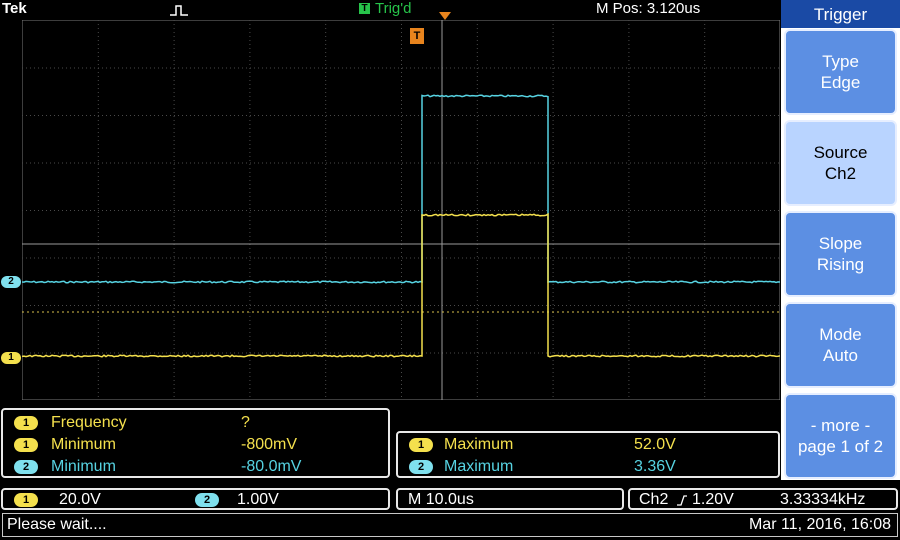 The width and height of the screenshot is (900, 540). I want to click on channel-1-scale: 20.0V, so click(80, 499).